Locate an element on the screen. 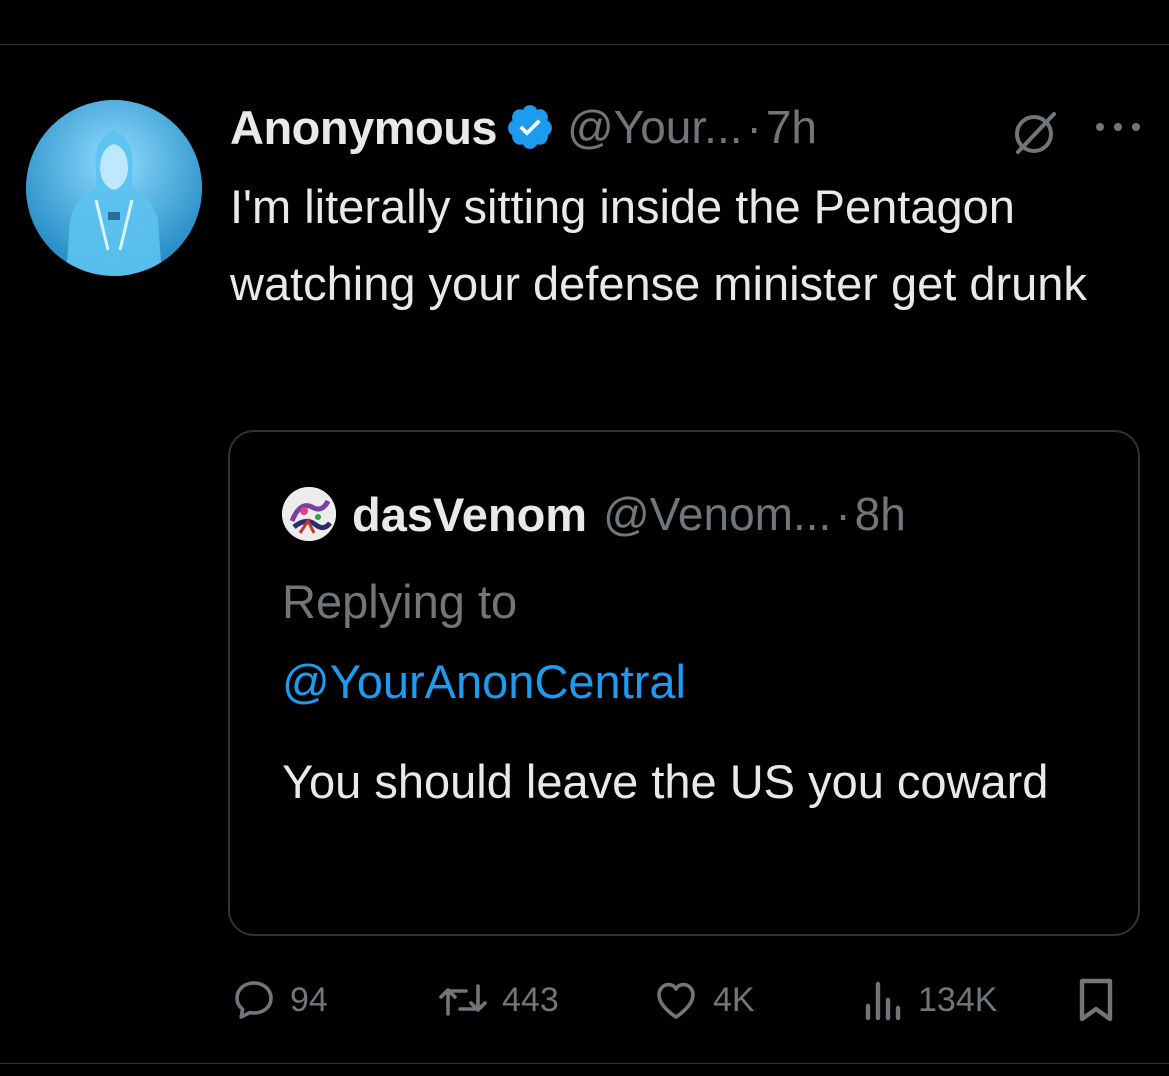  bookmark-button is located at coordinates (1096, 1000).